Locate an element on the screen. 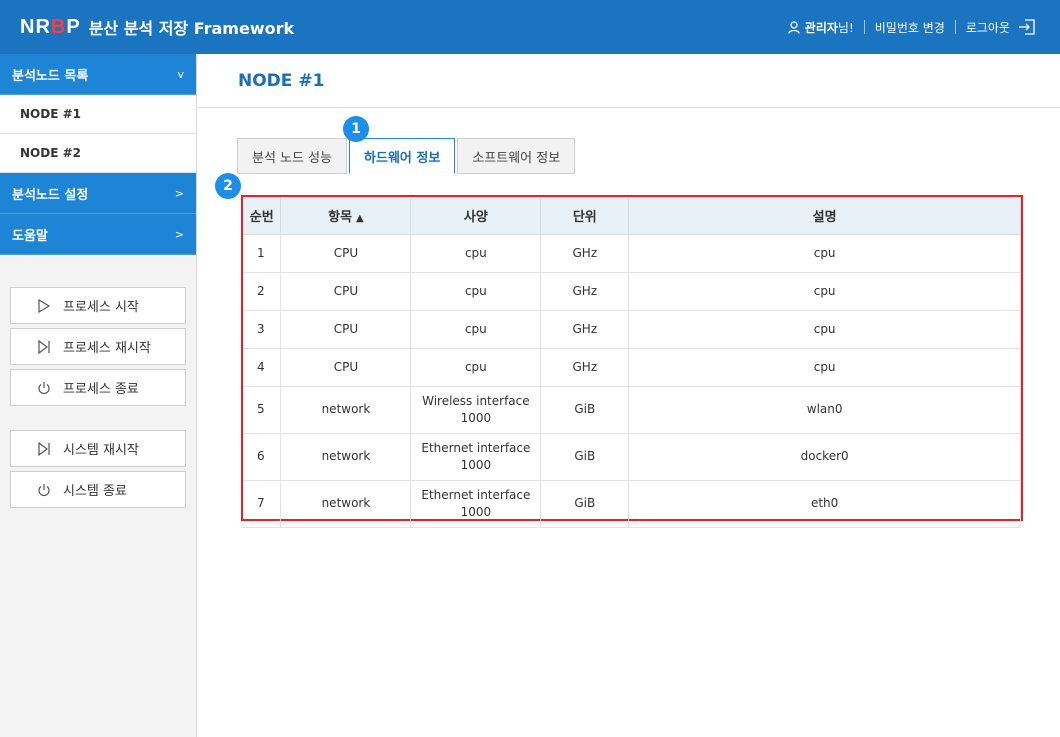 The height and width of the screenshot is (737, 1060). cell-spec: Wireless interface 1000 is located at coordinates (476, 410).